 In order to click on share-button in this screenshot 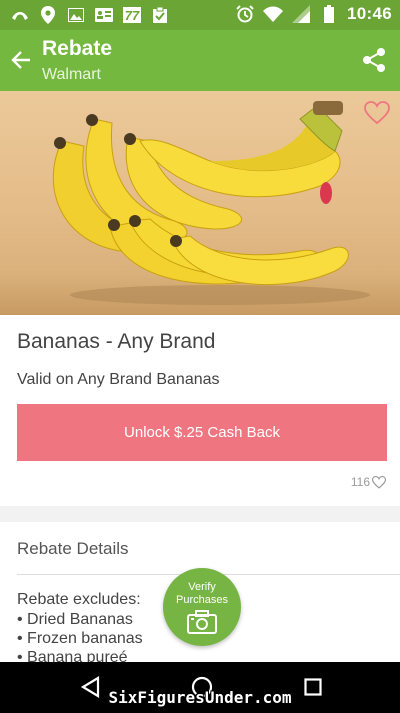, I will do `click(374, 60)`.